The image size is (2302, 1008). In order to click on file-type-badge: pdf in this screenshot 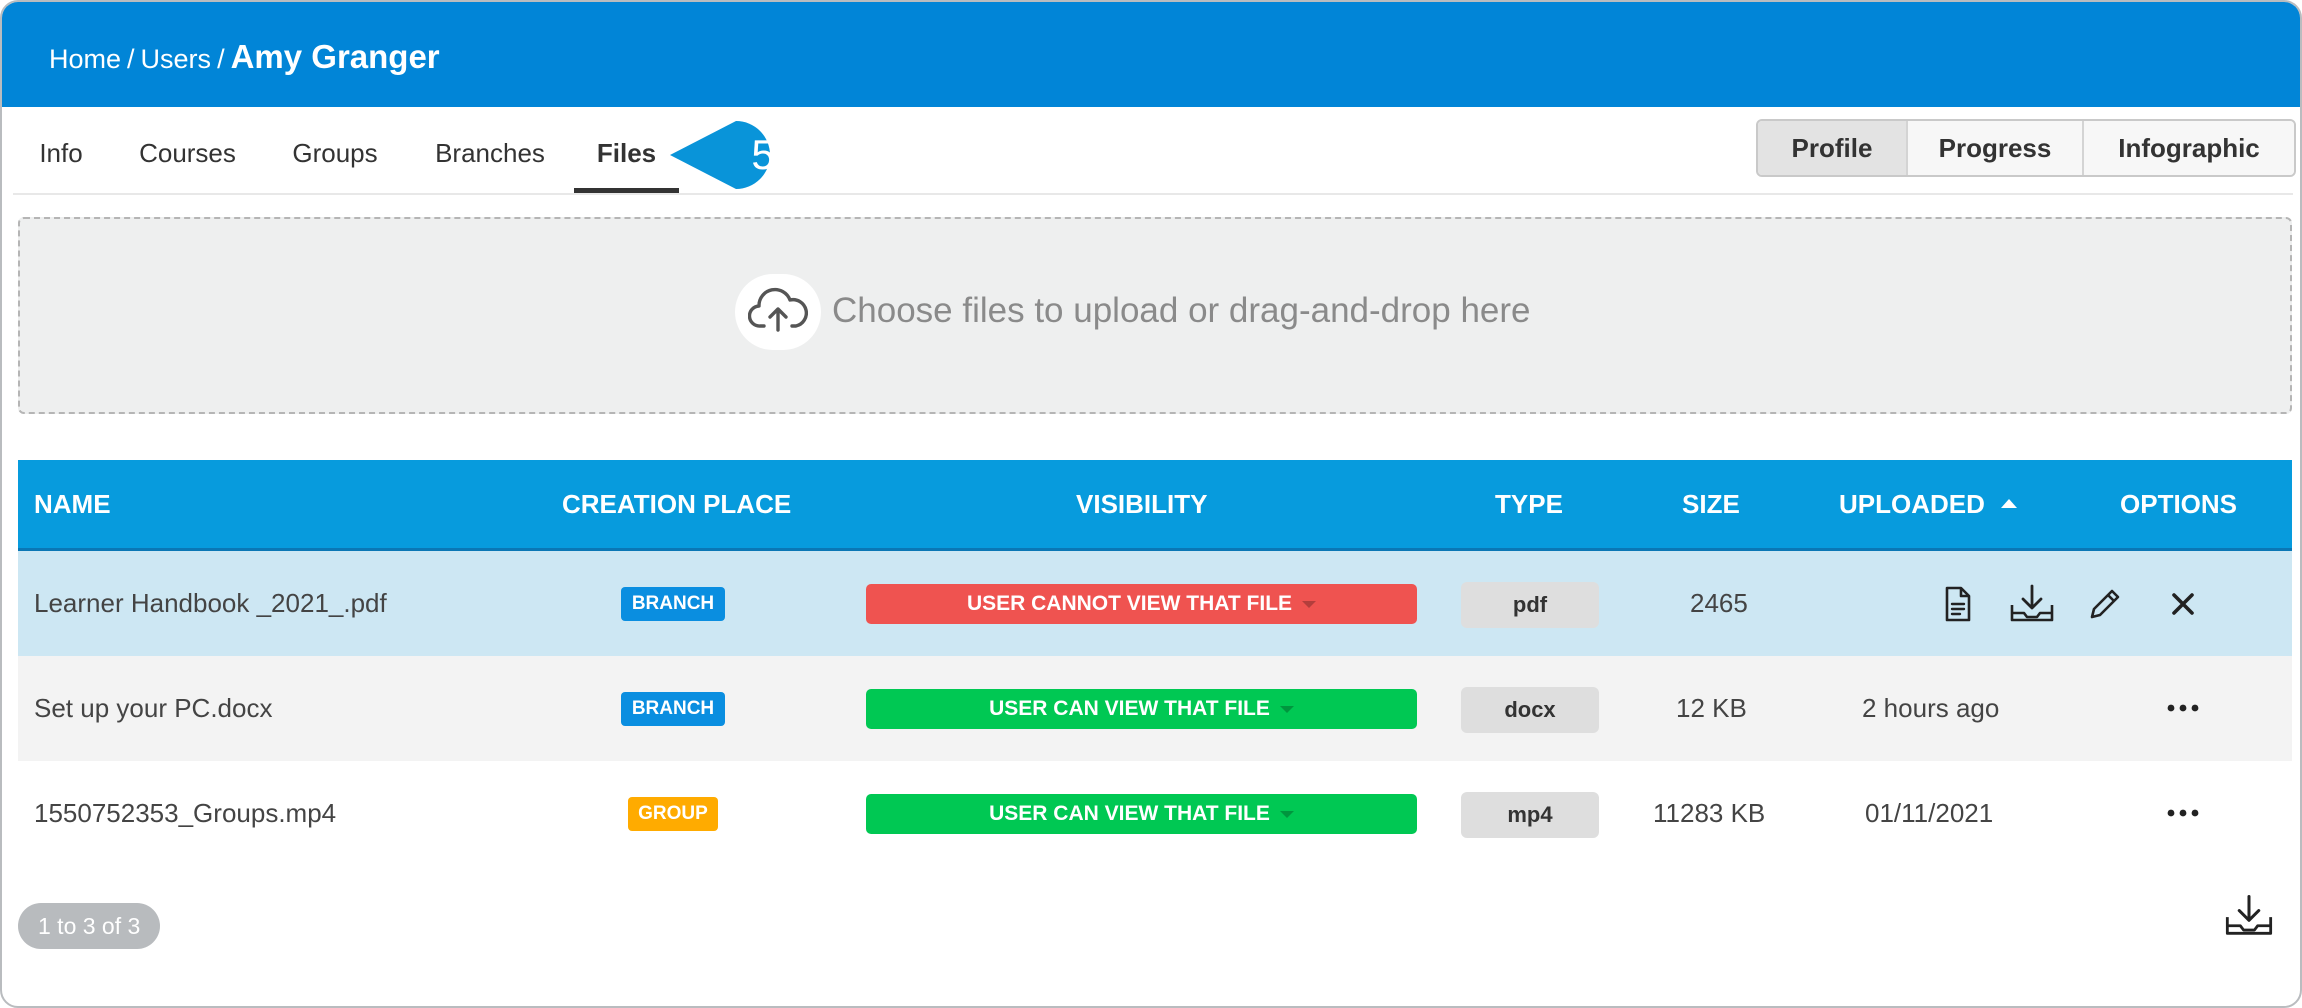, I will do `click(1530, 605)`.